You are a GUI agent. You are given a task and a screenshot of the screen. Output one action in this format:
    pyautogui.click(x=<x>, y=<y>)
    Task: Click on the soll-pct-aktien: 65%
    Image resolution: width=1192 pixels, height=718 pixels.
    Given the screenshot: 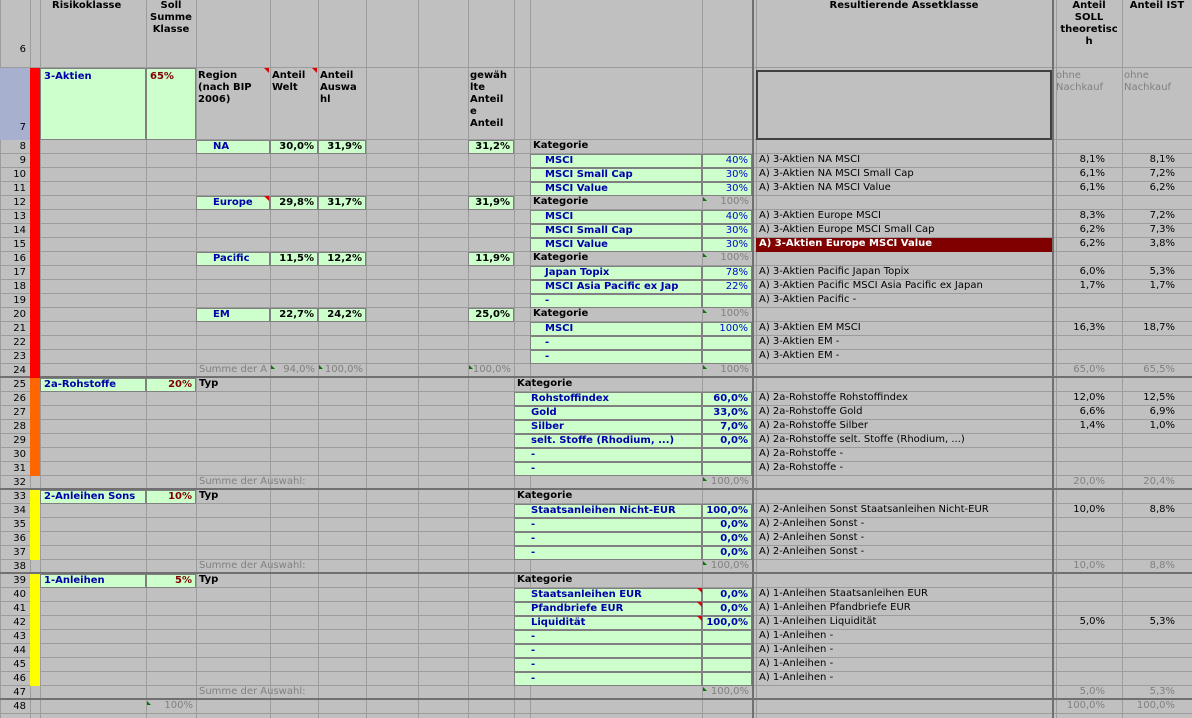 What is the action you would take?
    pyautogui.click(x=171, y=104)
    